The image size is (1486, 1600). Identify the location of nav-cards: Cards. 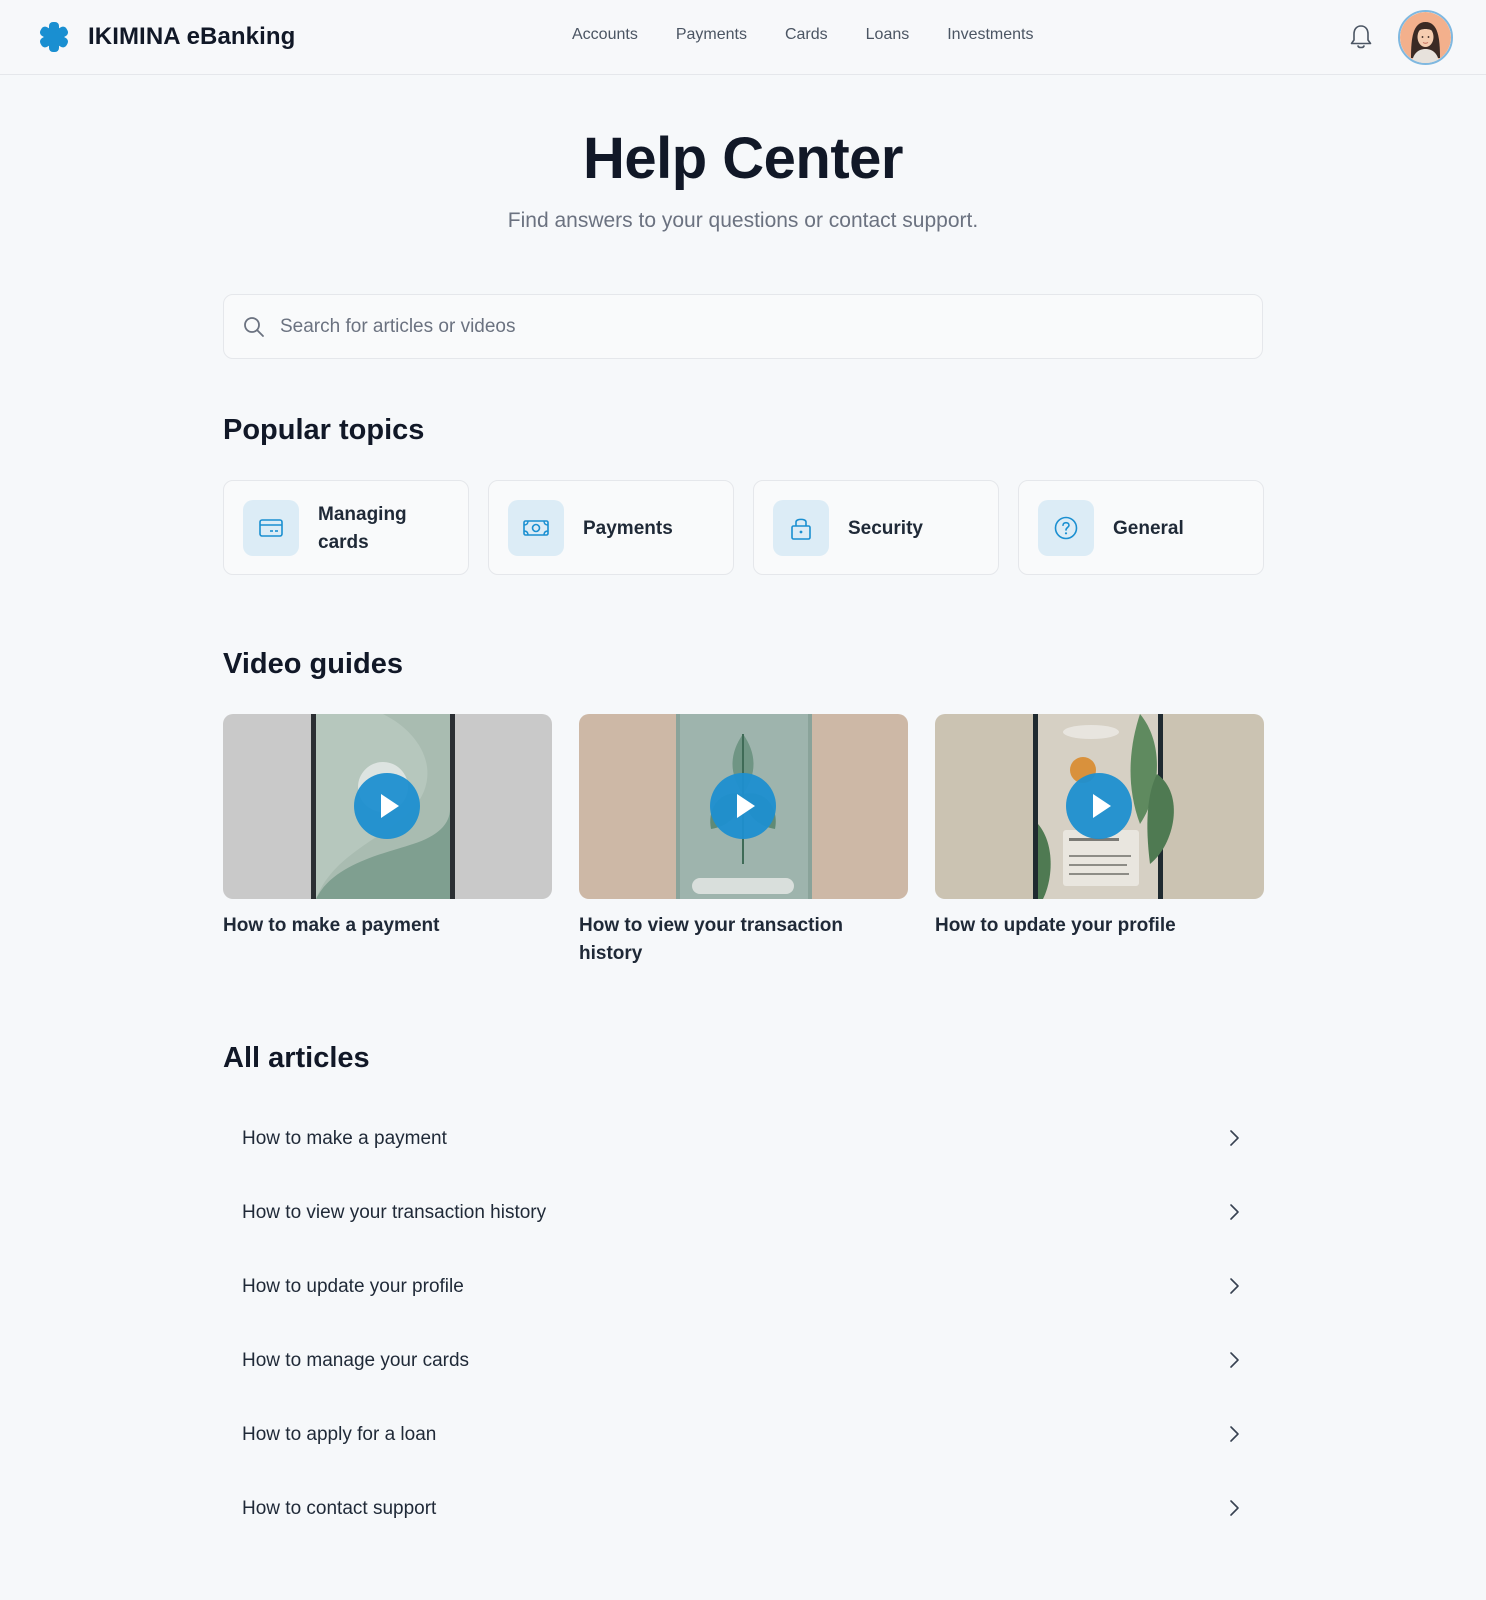
(806, 35).